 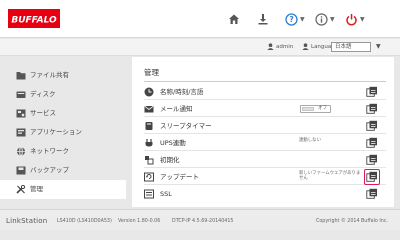 I want to click on update-icon, so click(x=149, y=177).